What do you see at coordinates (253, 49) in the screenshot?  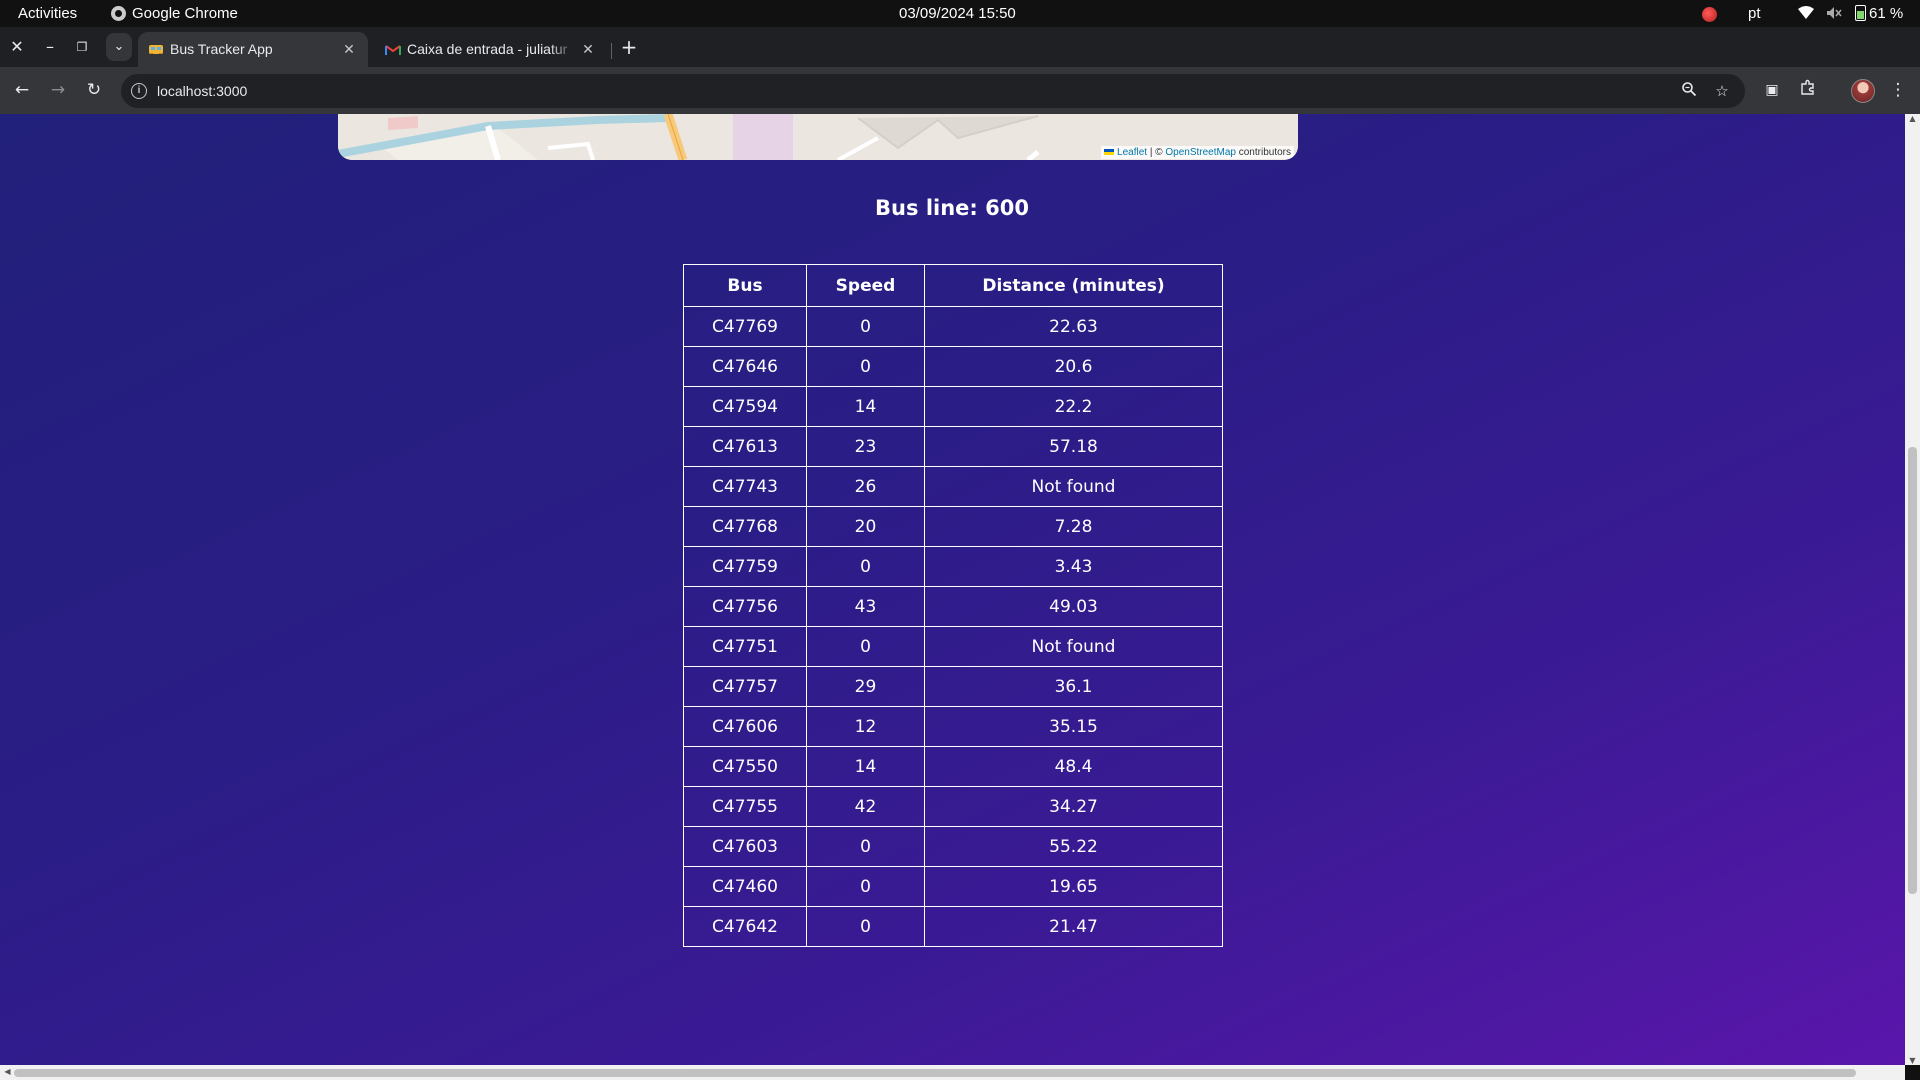 I see `tab-bus-tracker: Bus Tracker App ✕` at bounding box center [253, 49].